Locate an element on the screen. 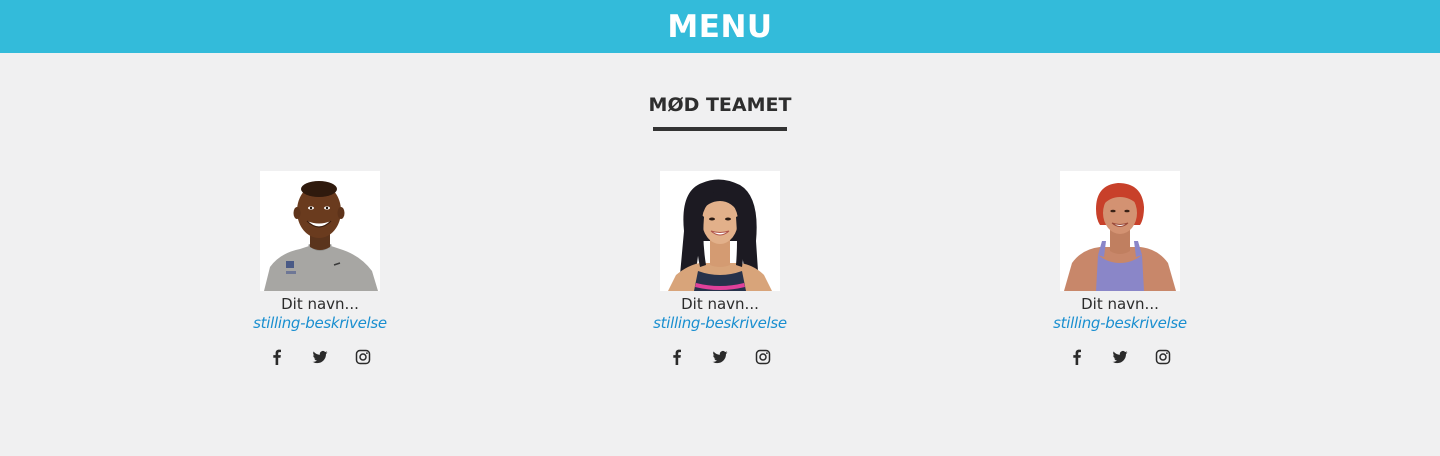  title-underline-divider is located at coordinates (720, 129).